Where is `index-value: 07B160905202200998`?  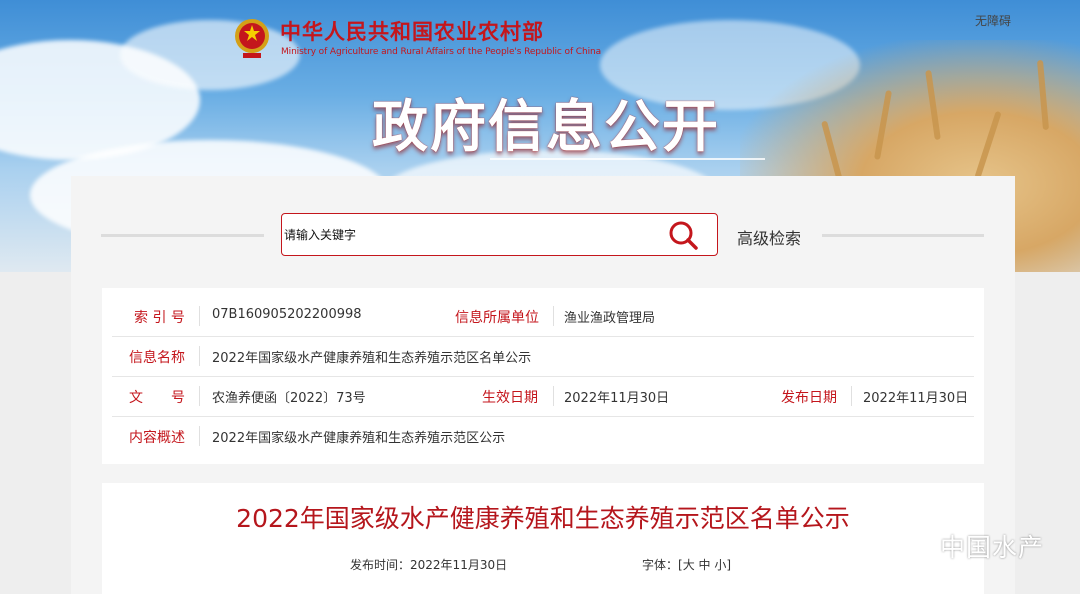
index-value: 07B160905202200998 is located at coordinates (287, 314).